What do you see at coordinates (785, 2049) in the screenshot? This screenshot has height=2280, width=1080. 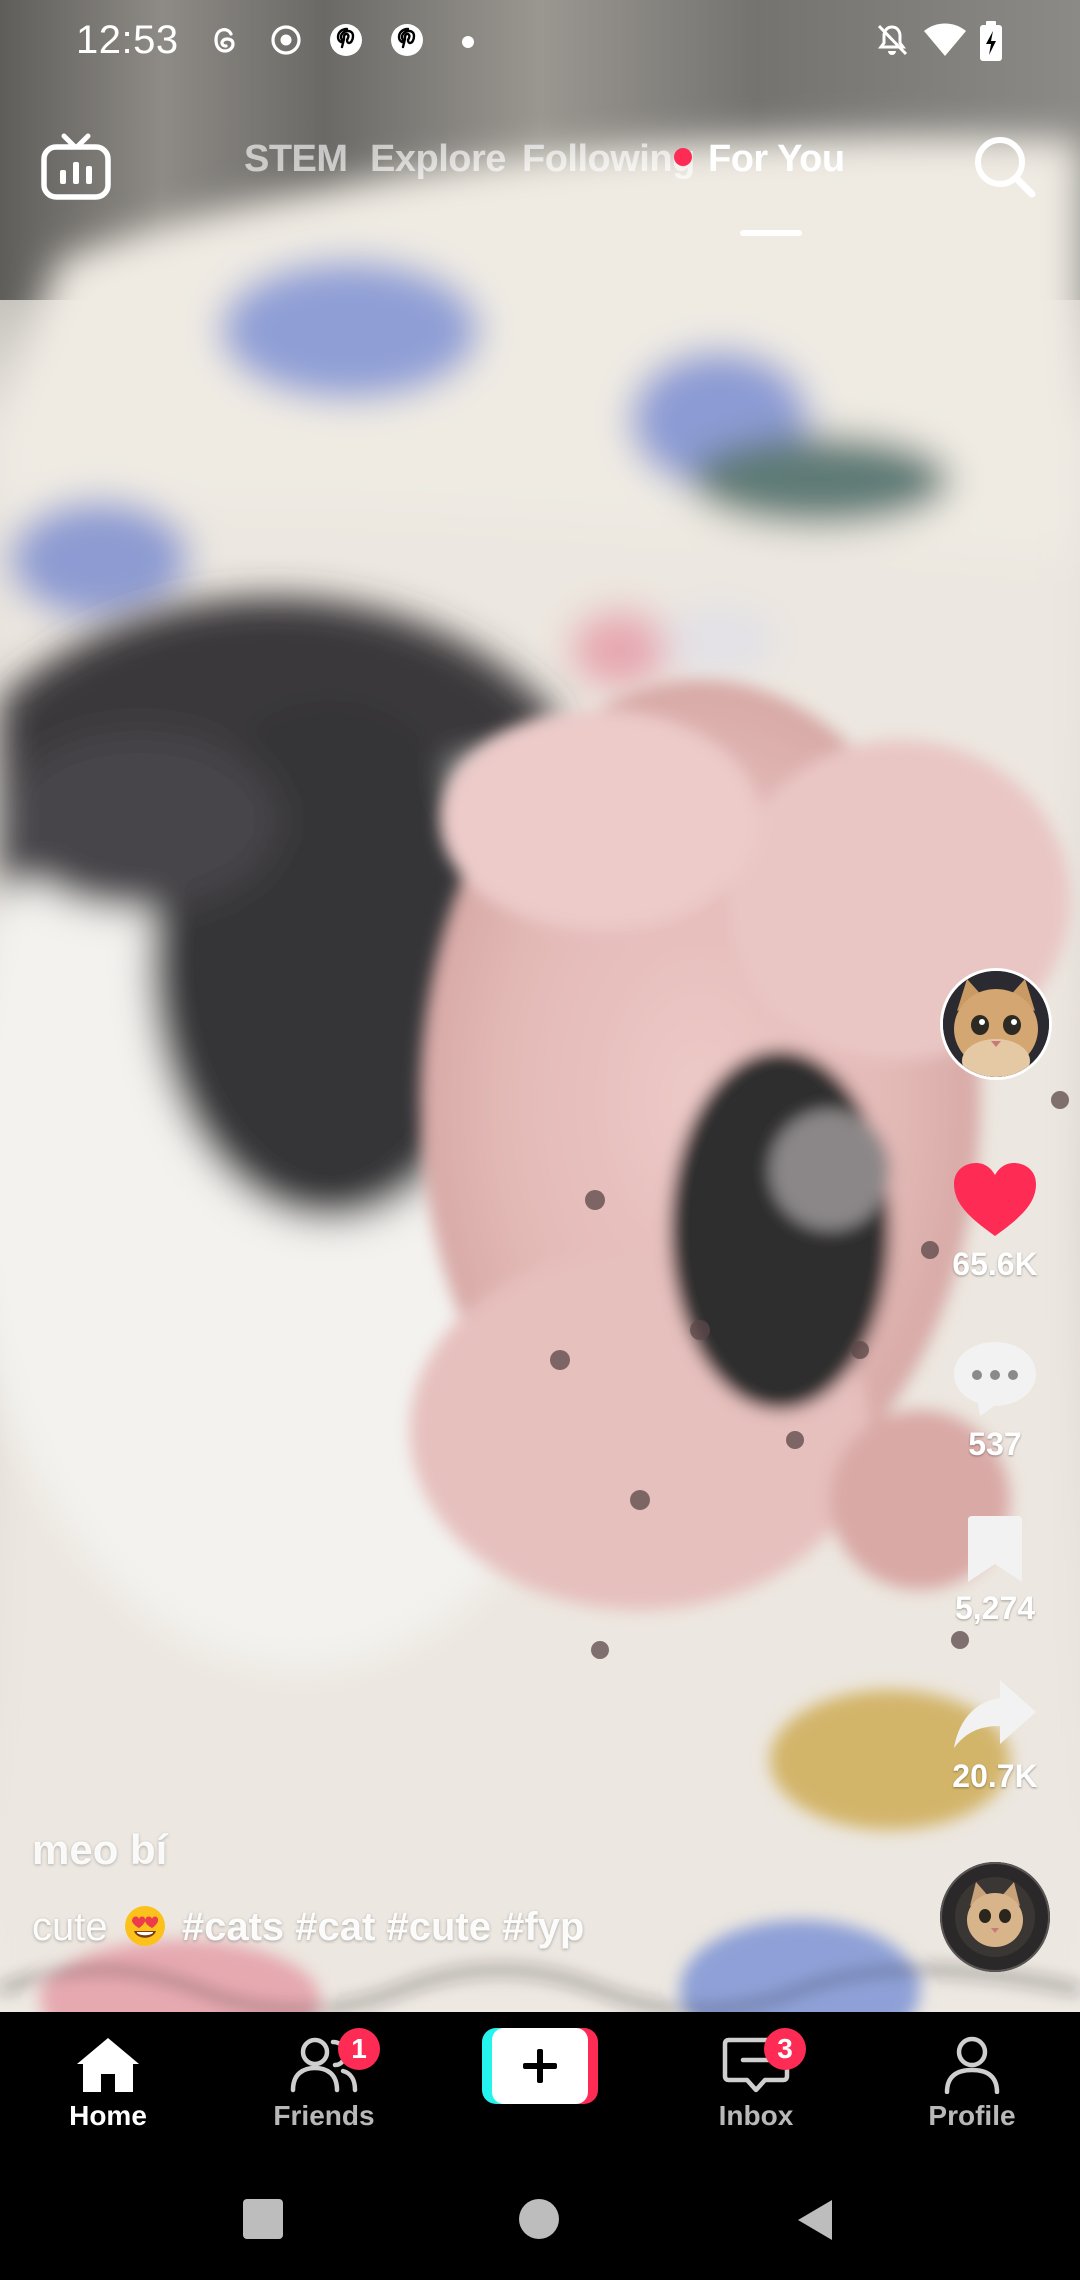 I see `inbox-badge: 3` at bounding box center [785, 2049].